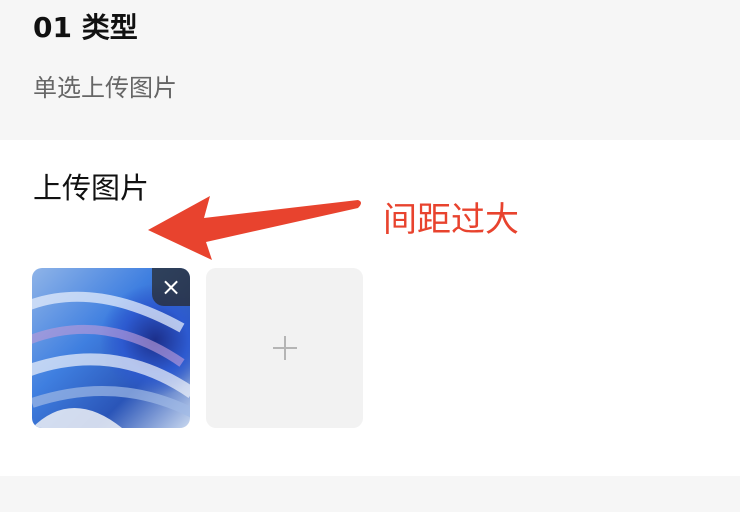  Describe the element at coordinates (254, 228) in the screenshot. I see `annotation-arrow-icon` at that location.